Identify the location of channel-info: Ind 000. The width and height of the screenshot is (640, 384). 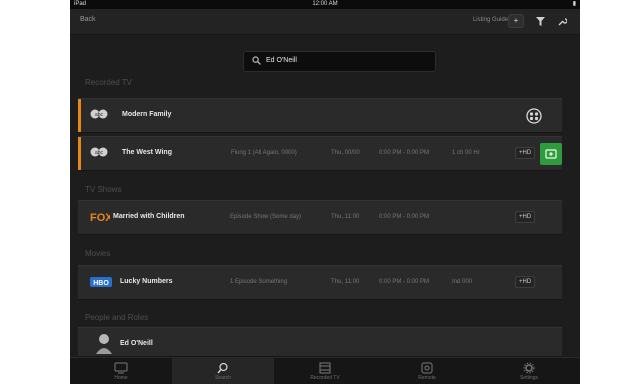
(462, 282).